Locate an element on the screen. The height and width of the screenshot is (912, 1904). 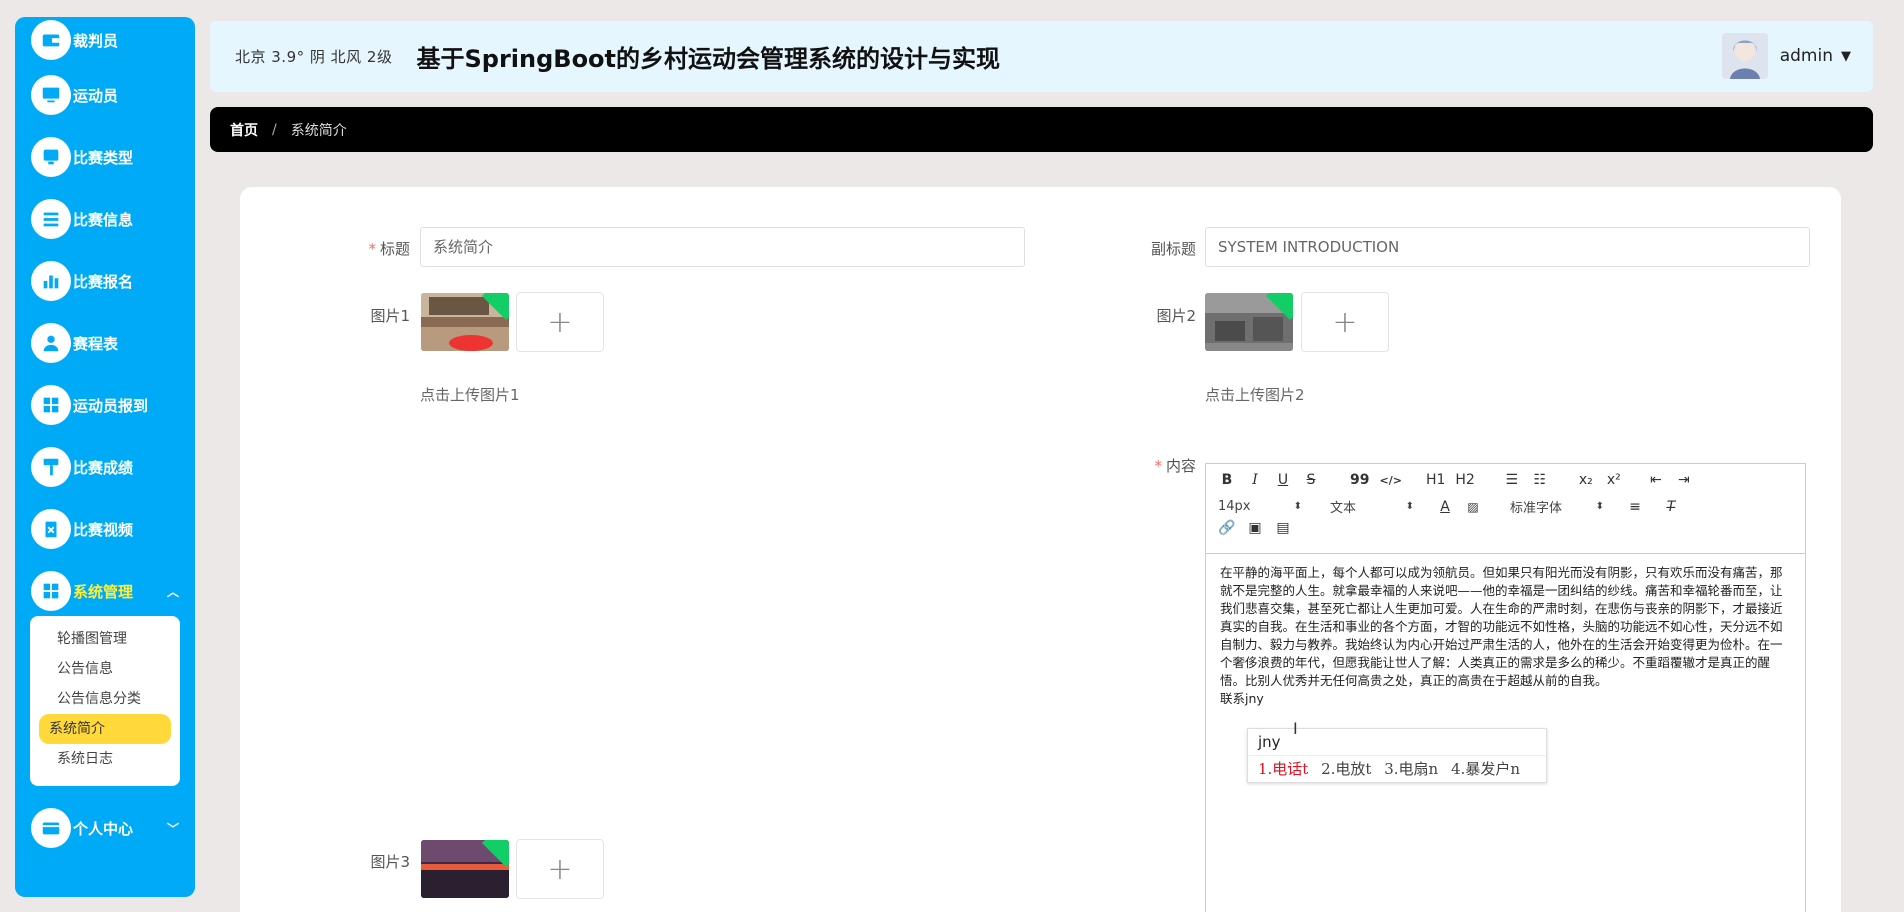
sidebar-item-system-management: 系统管理 ︿ is located at coordinates (105, 591).